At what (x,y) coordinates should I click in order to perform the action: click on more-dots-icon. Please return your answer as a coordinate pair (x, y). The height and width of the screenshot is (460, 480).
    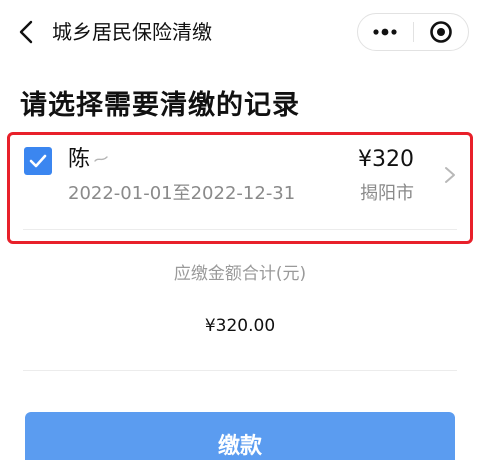
    Looking at the image, I should click on (385, 32).